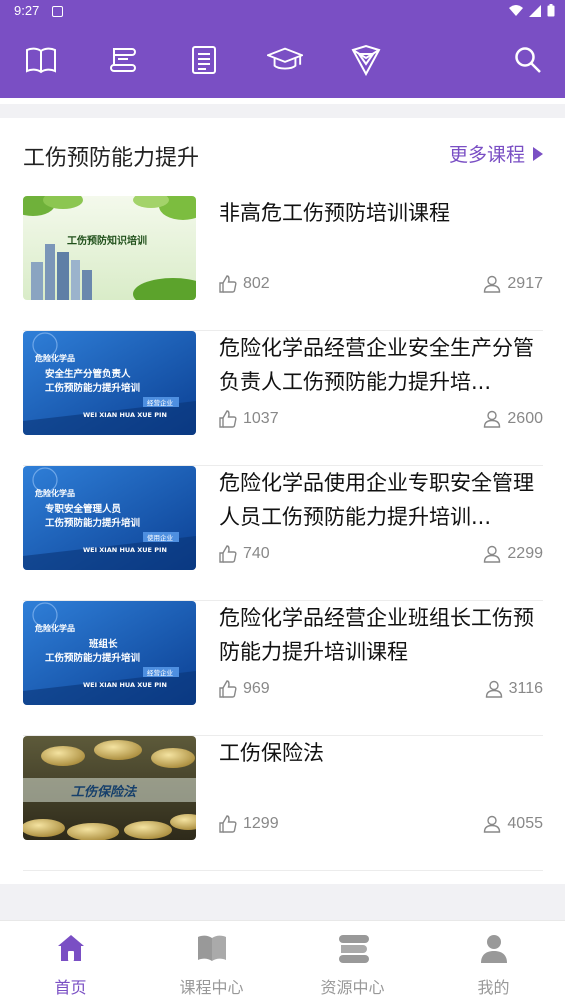 This screenshot has height=1004, width=565. What do you see at coordinates (353, 949) in the screenshot?
I see `resource-icon` at bounding box center [353, 949].